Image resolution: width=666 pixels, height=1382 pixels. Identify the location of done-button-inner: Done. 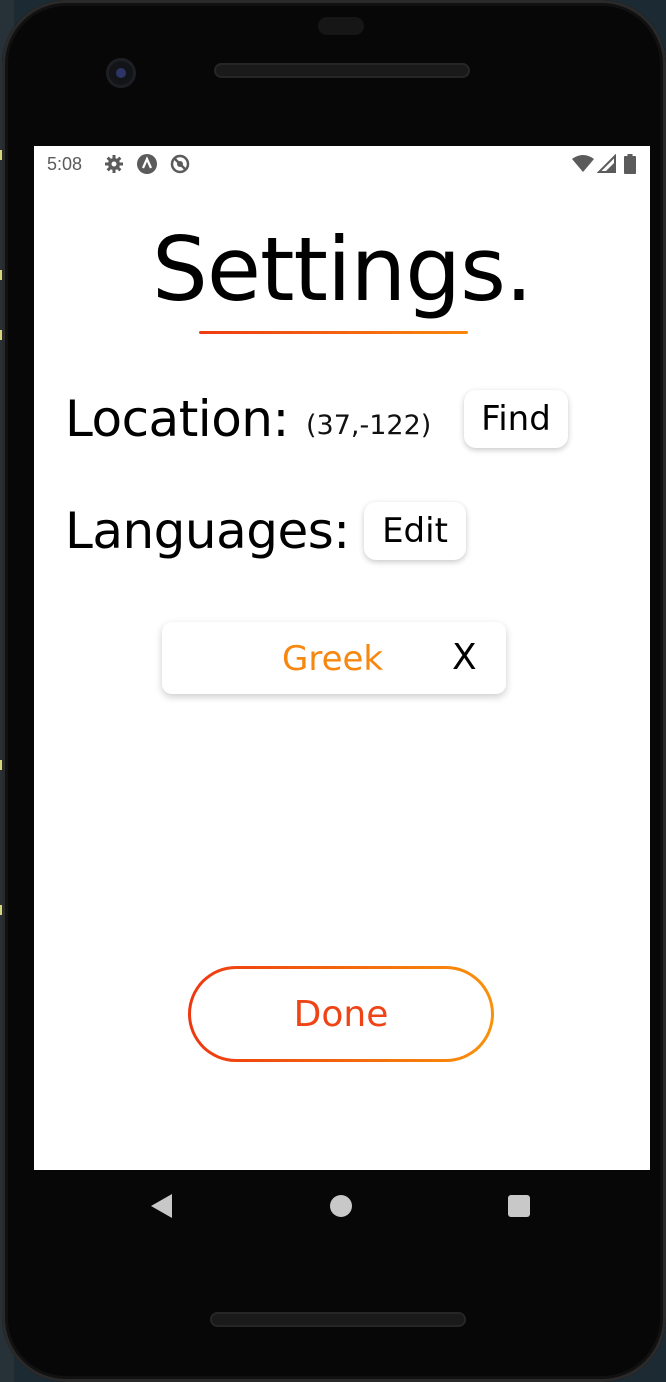
(341, 1014).